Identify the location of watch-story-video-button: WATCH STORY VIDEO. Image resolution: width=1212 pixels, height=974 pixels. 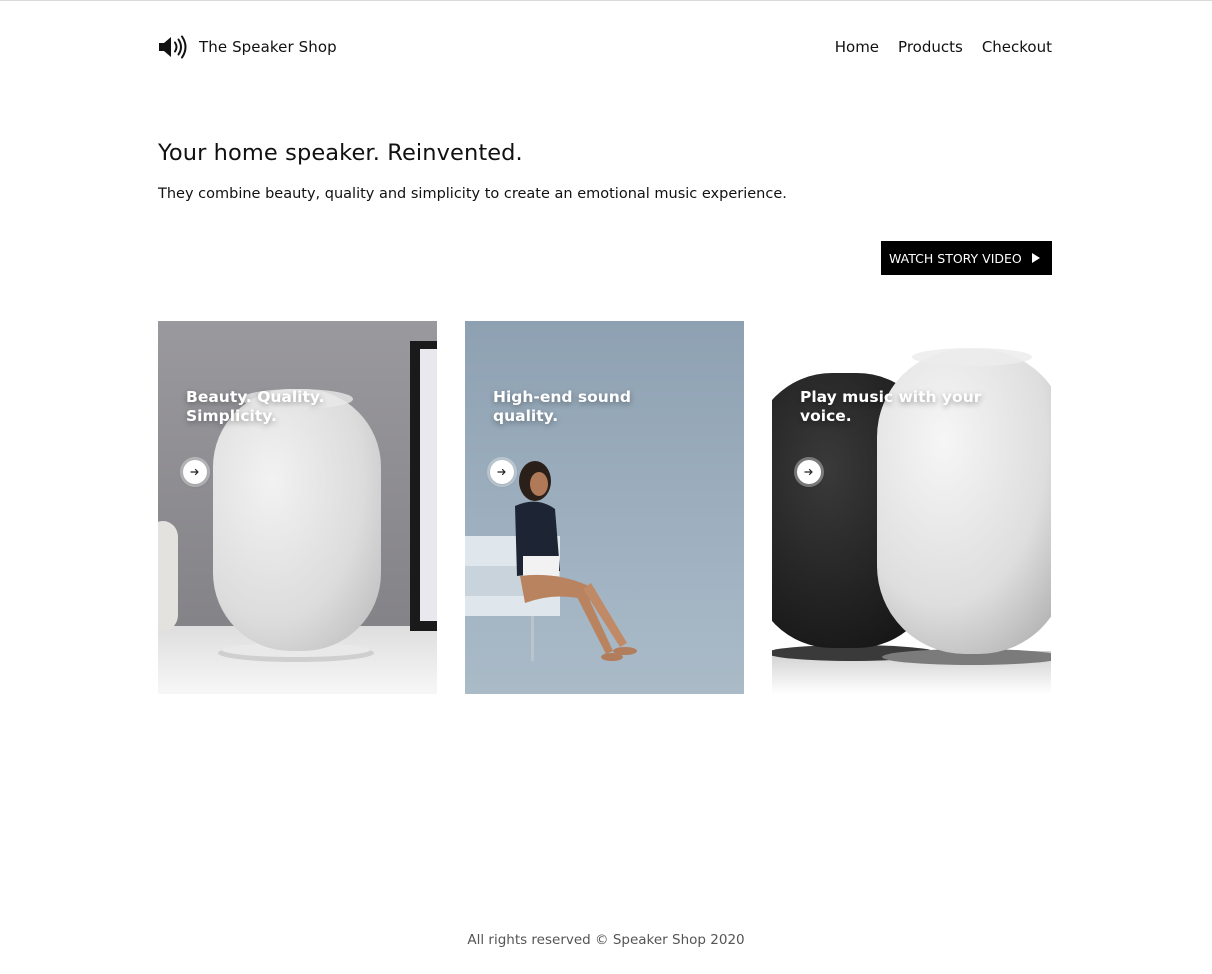
(966, 258).